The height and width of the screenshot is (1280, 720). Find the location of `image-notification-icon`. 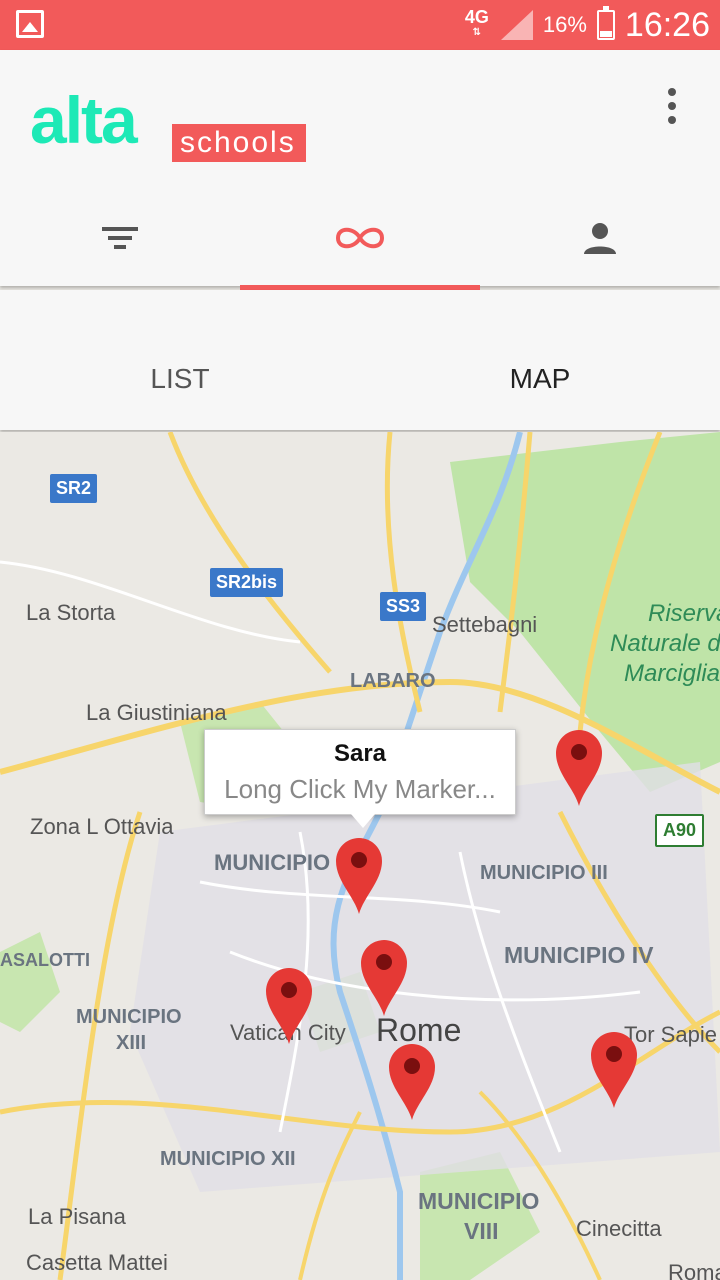

image-notification-icon is located at coordinates (30, 24).